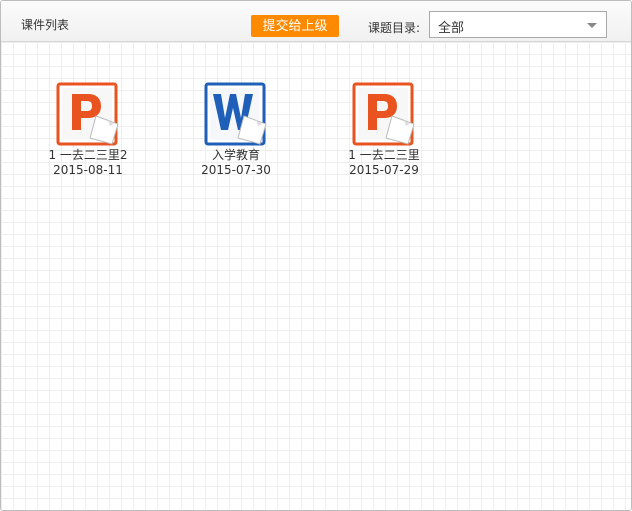 The width and height of the screenshot is (632, 511). What do you see at coordinates (384, 155) in the screenshot?
I see `file-name: 1 一去二三里` at bounding box center [384, 155].